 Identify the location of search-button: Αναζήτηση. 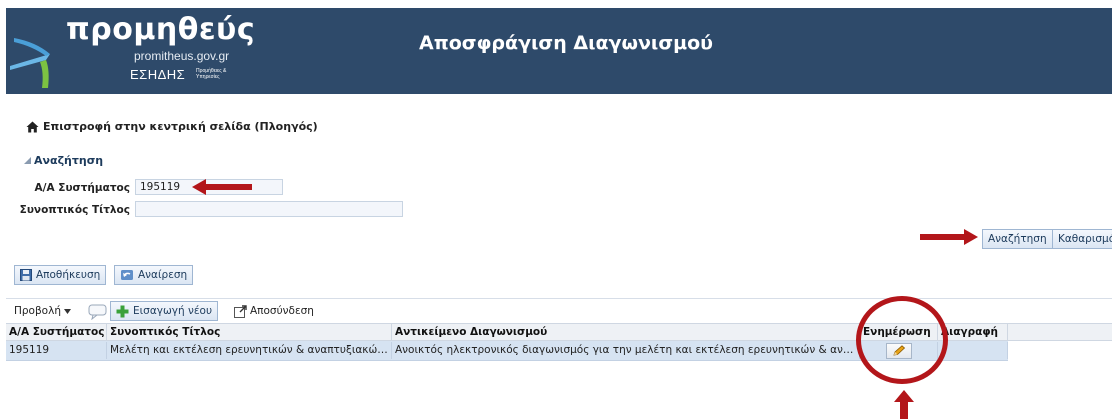
(1017, 239).